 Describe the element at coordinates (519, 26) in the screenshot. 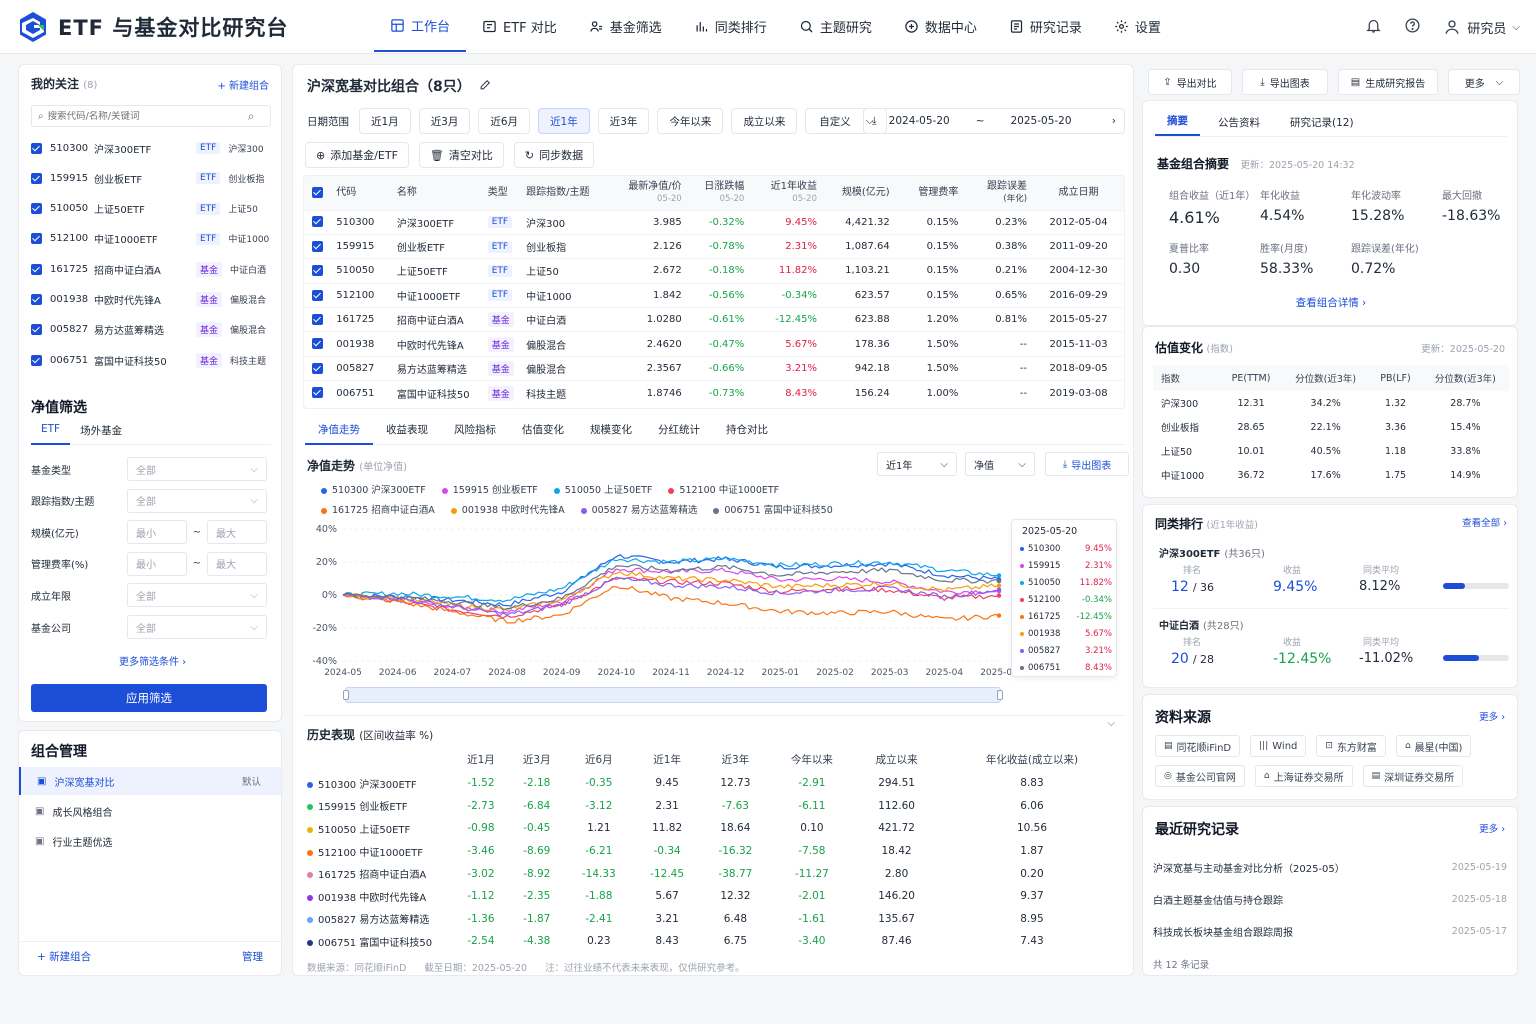

I see `nav-item-1: ETF 对比` at that location.